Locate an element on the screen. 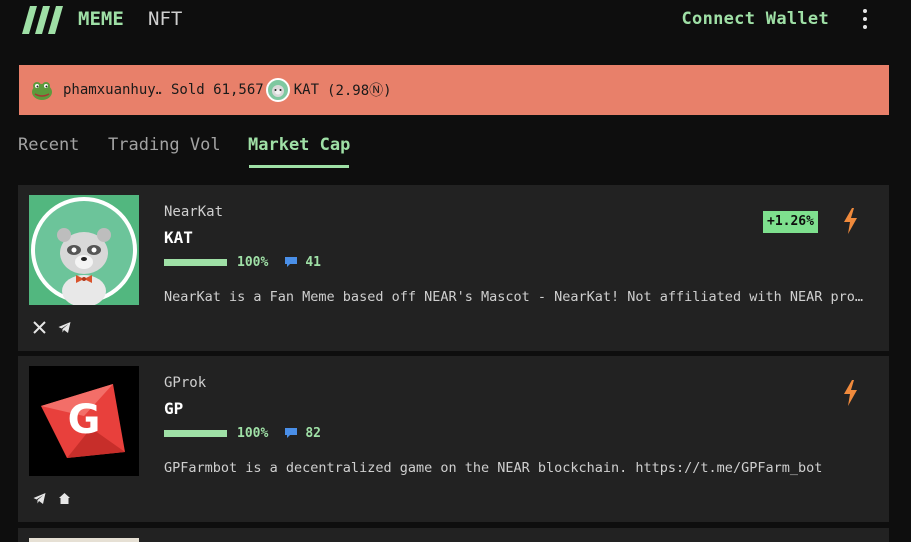 This screenshot has width=911, height=542. token-name: NearKat is located at coordinates (194, 212).